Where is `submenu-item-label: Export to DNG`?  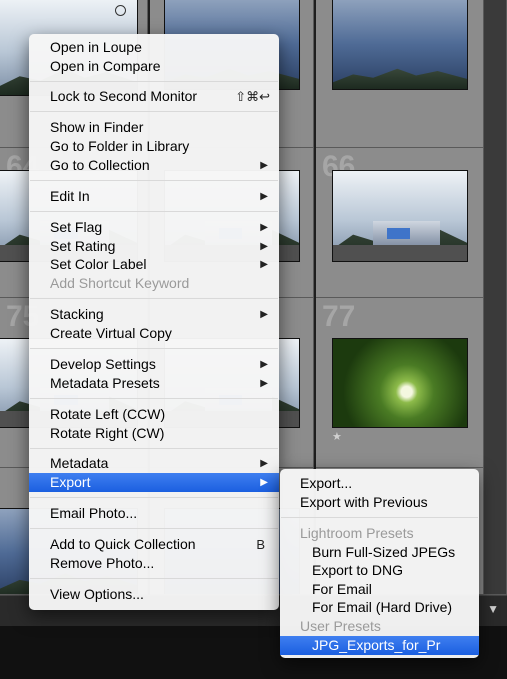
submenu-item-label: Export to DNG is located at coordinates (358, 570).